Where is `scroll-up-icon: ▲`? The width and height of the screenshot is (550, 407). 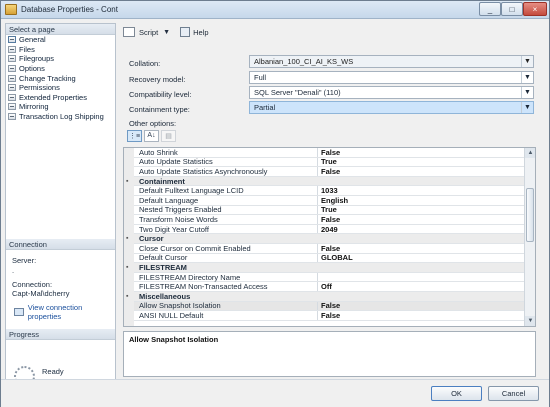 scroll-up-icon: ▲ is located at coordinates (530, 153).